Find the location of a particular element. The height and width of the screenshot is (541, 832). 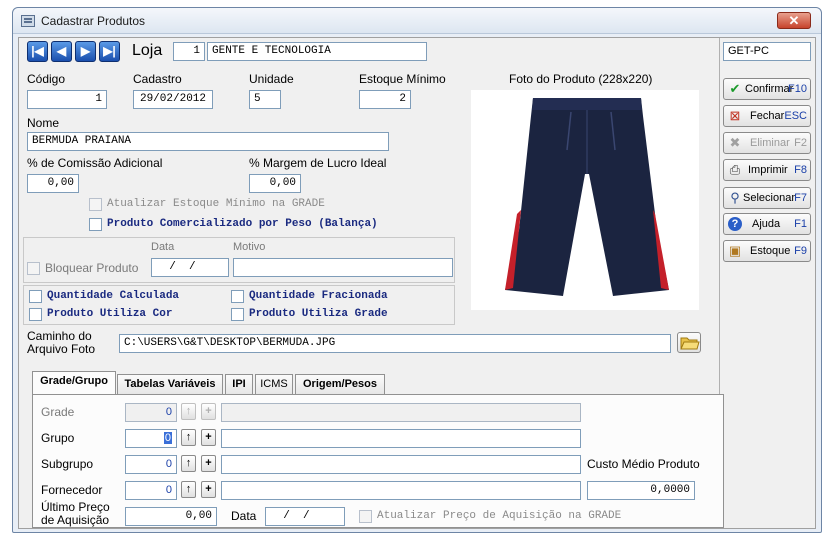

nav-last-icon: ▶| is located at coordinates (109, 51).